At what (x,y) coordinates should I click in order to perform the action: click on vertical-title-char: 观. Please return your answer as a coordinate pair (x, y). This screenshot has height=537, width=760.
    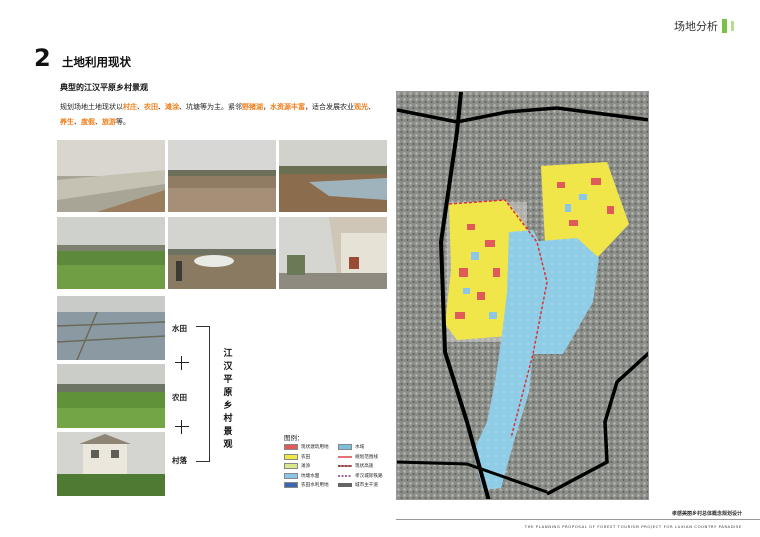
    Looking at the image, I should click on (228, 445).